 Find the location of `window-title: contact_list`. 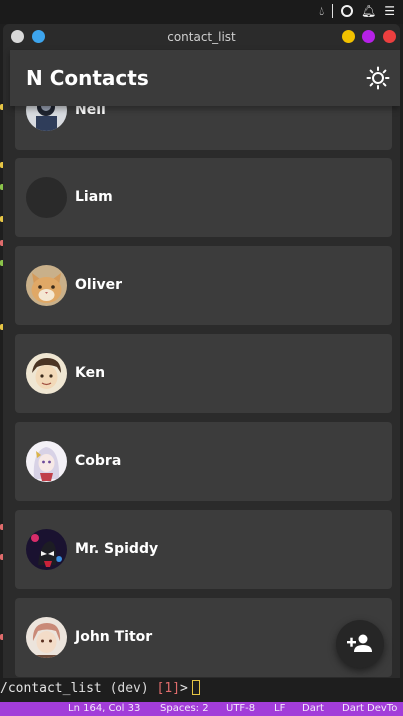

window-title: contact_list is located at coordinates (201, 37).